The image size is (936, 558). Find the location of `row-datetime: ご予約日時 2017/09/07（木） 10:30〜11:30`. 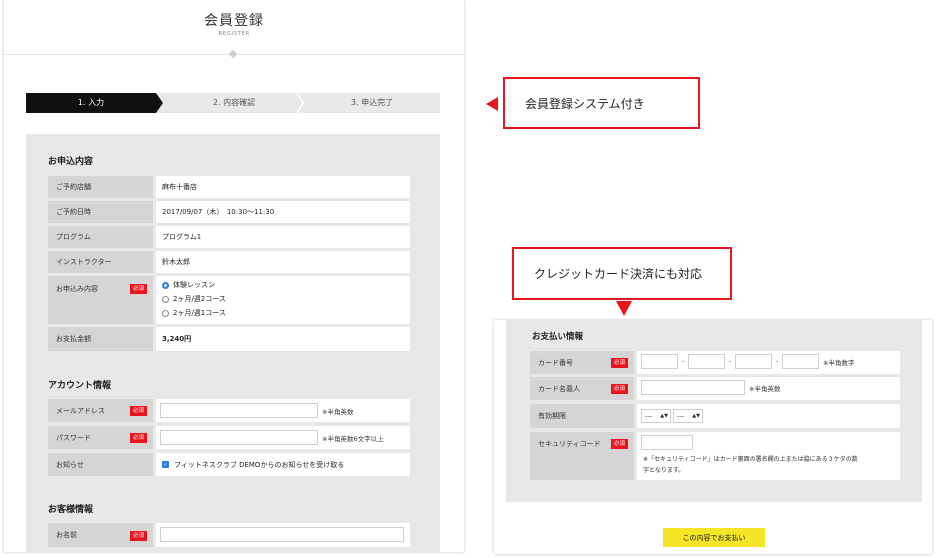

row-datetime: ご予約日時 2017/09/07（木） 10:30〜11:30 is located at coordinates (229, 212).